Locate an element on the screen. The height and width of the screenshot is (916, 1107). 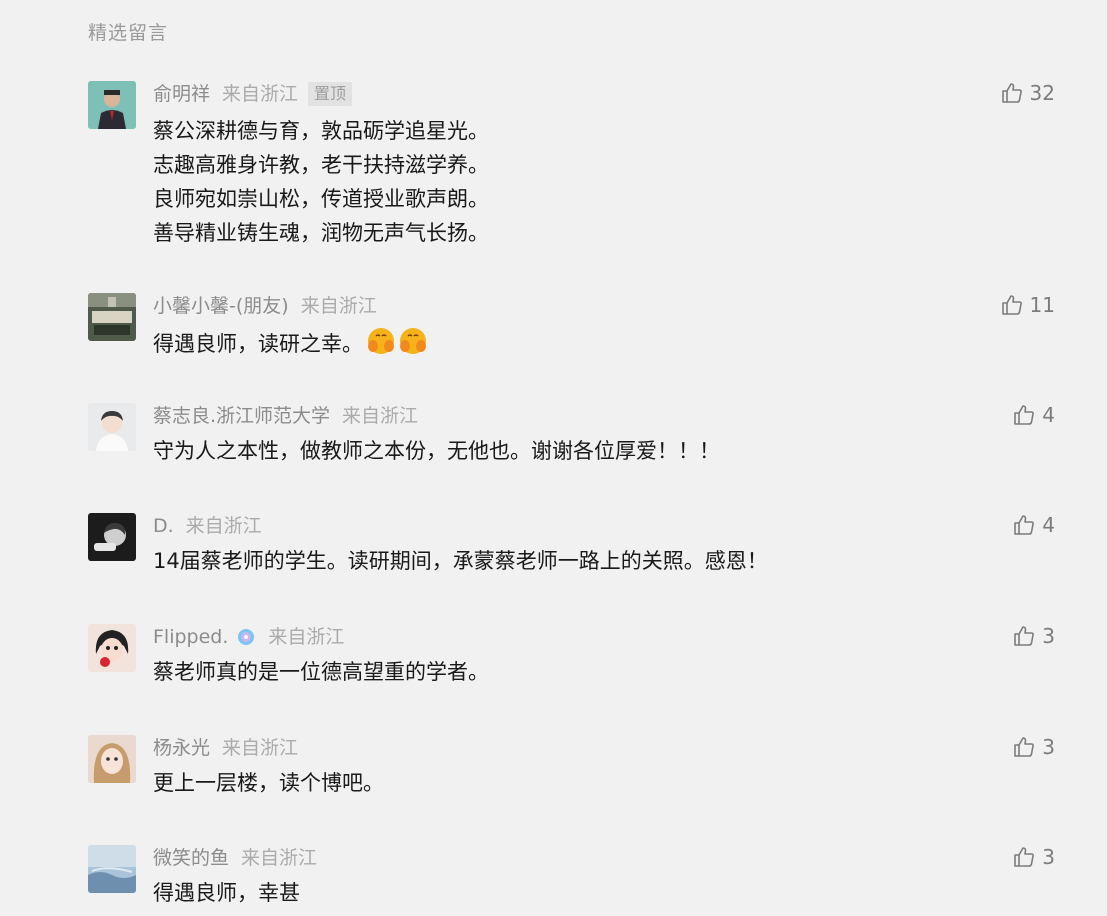
comment-meta: 蔡志良.浙江师范大学 来自浙江 is located at coordinates (285, 416).